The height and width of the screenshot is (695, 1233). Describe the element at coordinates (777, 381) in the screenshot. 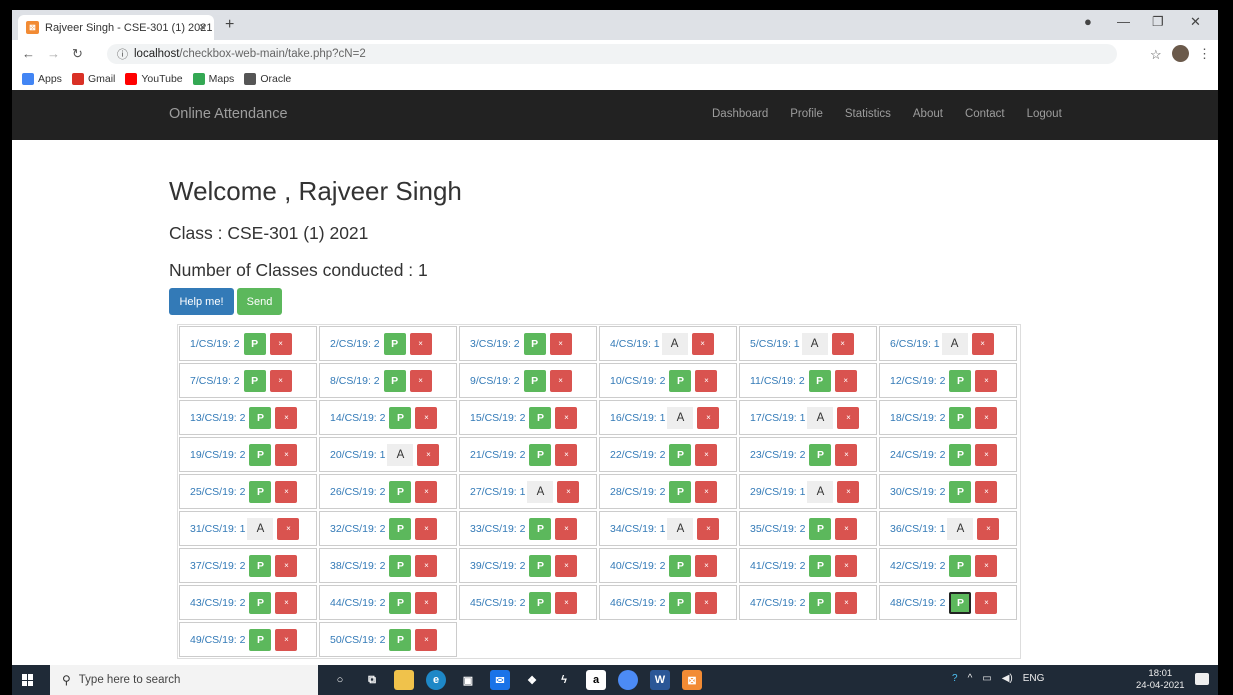

I see `roll-number-link: 11/CS/19: 2` at that location.